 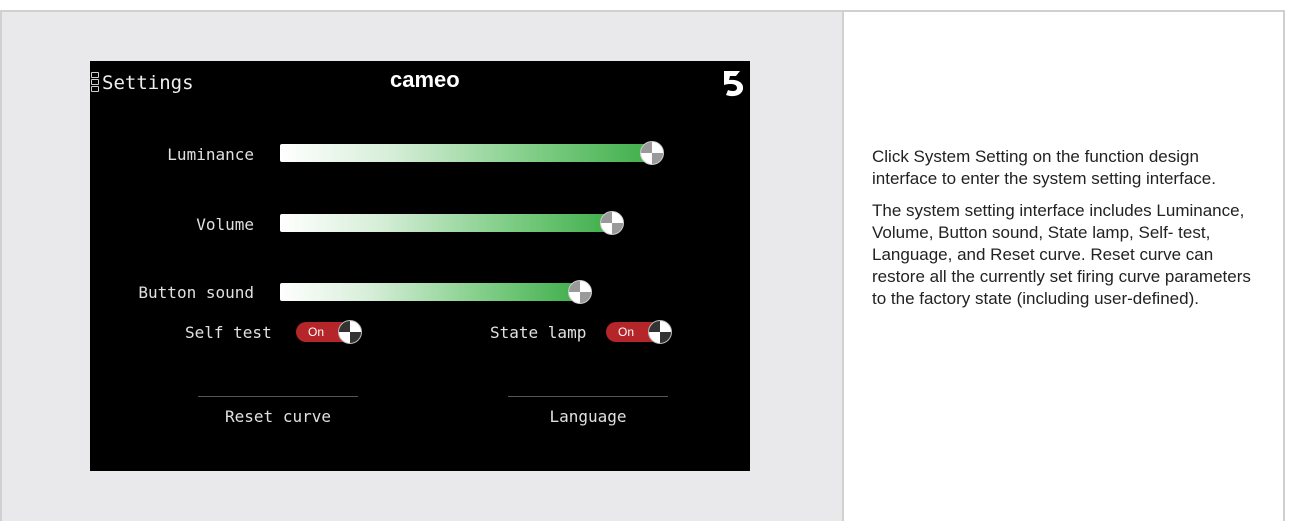 What do you see at coordinates (538, 332) in the screenshot?
I see `state-lamp-label: State lamp` at bounding box center [538, 332].